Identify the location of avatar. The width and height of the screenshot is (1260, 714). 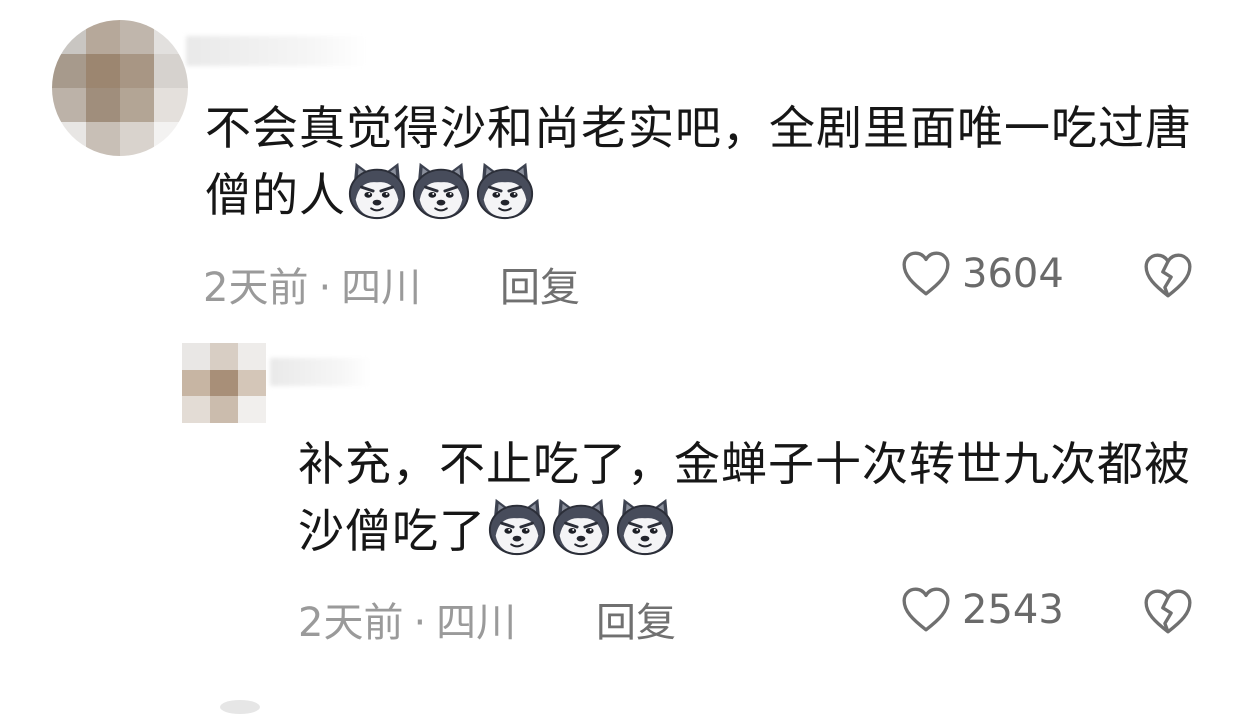
(224, 383).